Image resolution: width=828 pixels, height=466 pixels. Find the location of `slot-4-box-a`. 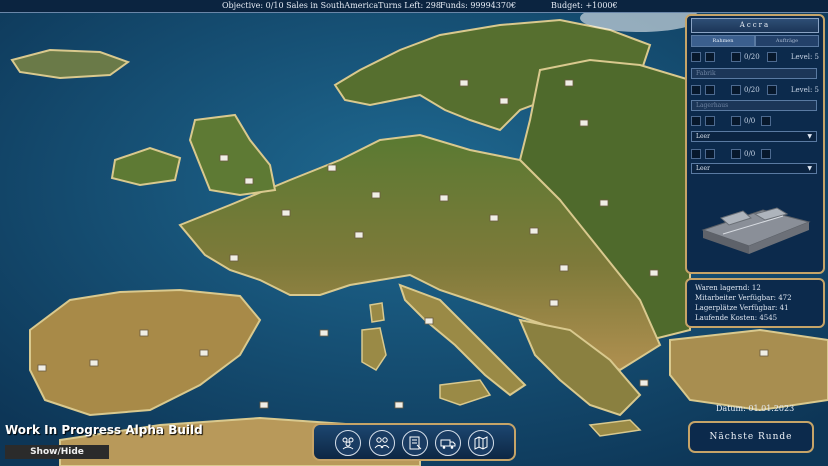

slot-4-box-a is located at coordinates (696, 154).